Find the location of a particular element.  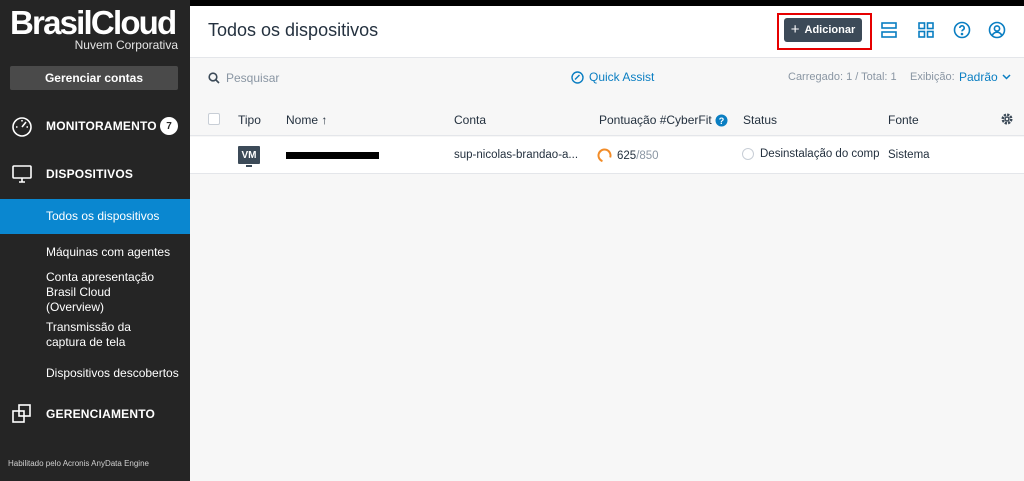

quick-assist-icon is located at coordinates (577, 77).